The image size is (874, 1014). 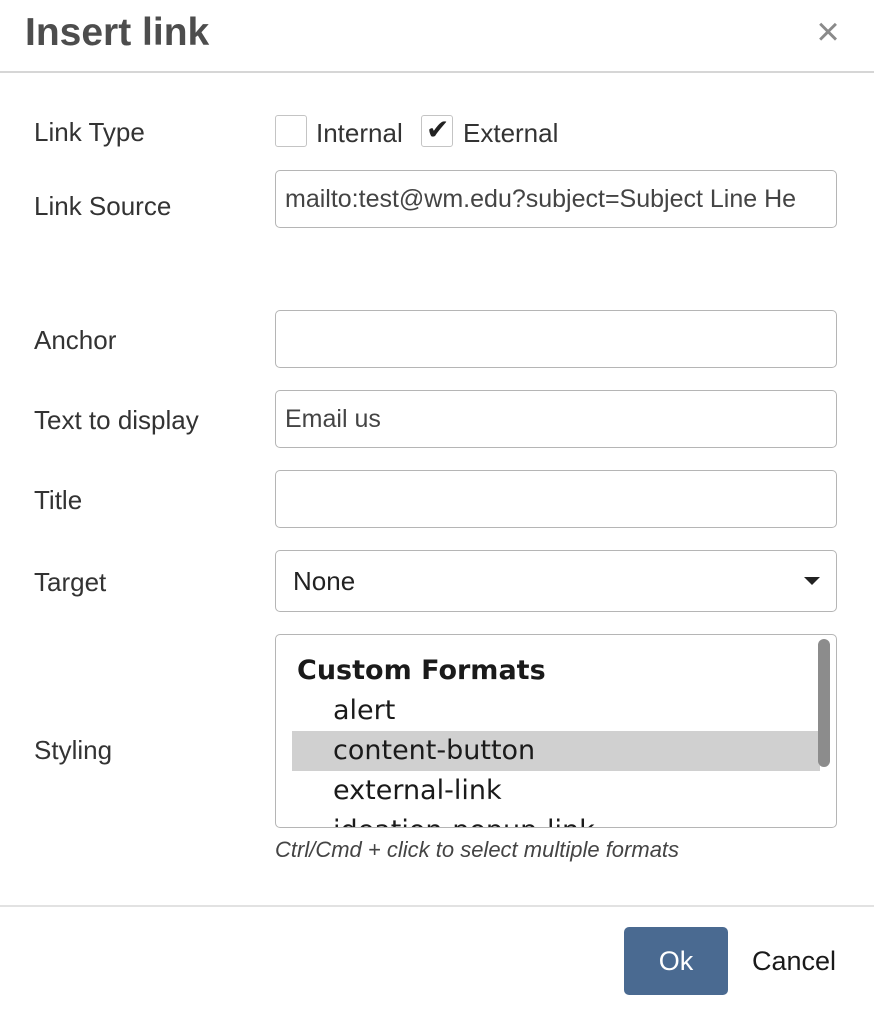 I want to click on external-checkbox: ✔, so click(x=437, y=130).